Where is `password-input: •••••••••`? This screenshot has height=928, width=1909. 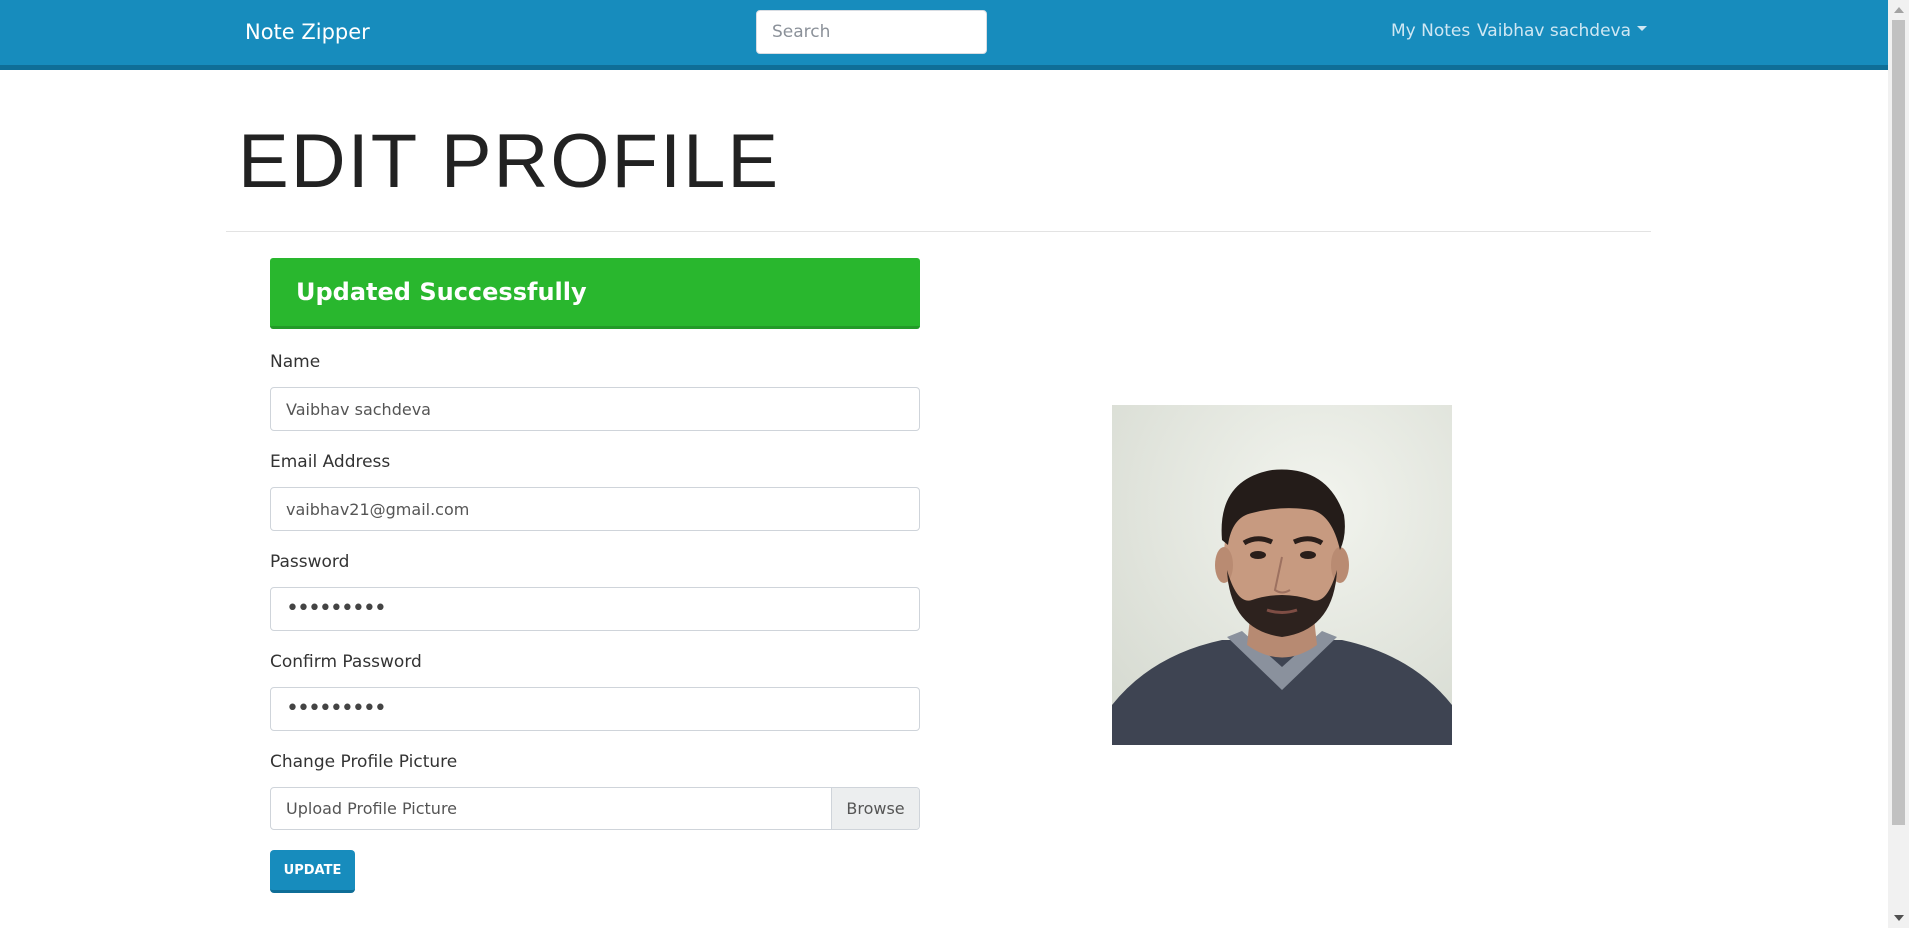 password-input: ••••••••• is located at coordinates (595, 609).